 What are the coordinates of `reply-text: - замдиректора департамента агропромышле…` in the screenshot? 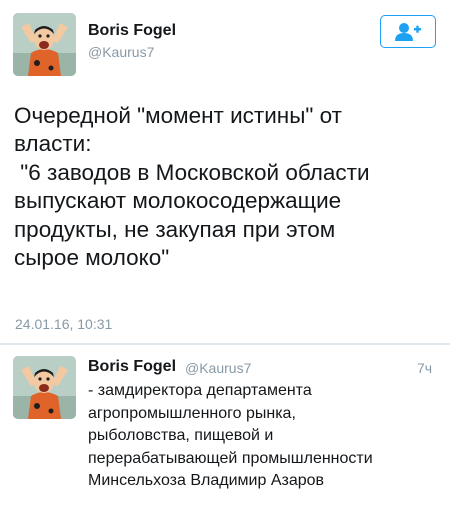 It's located at (230, 435).